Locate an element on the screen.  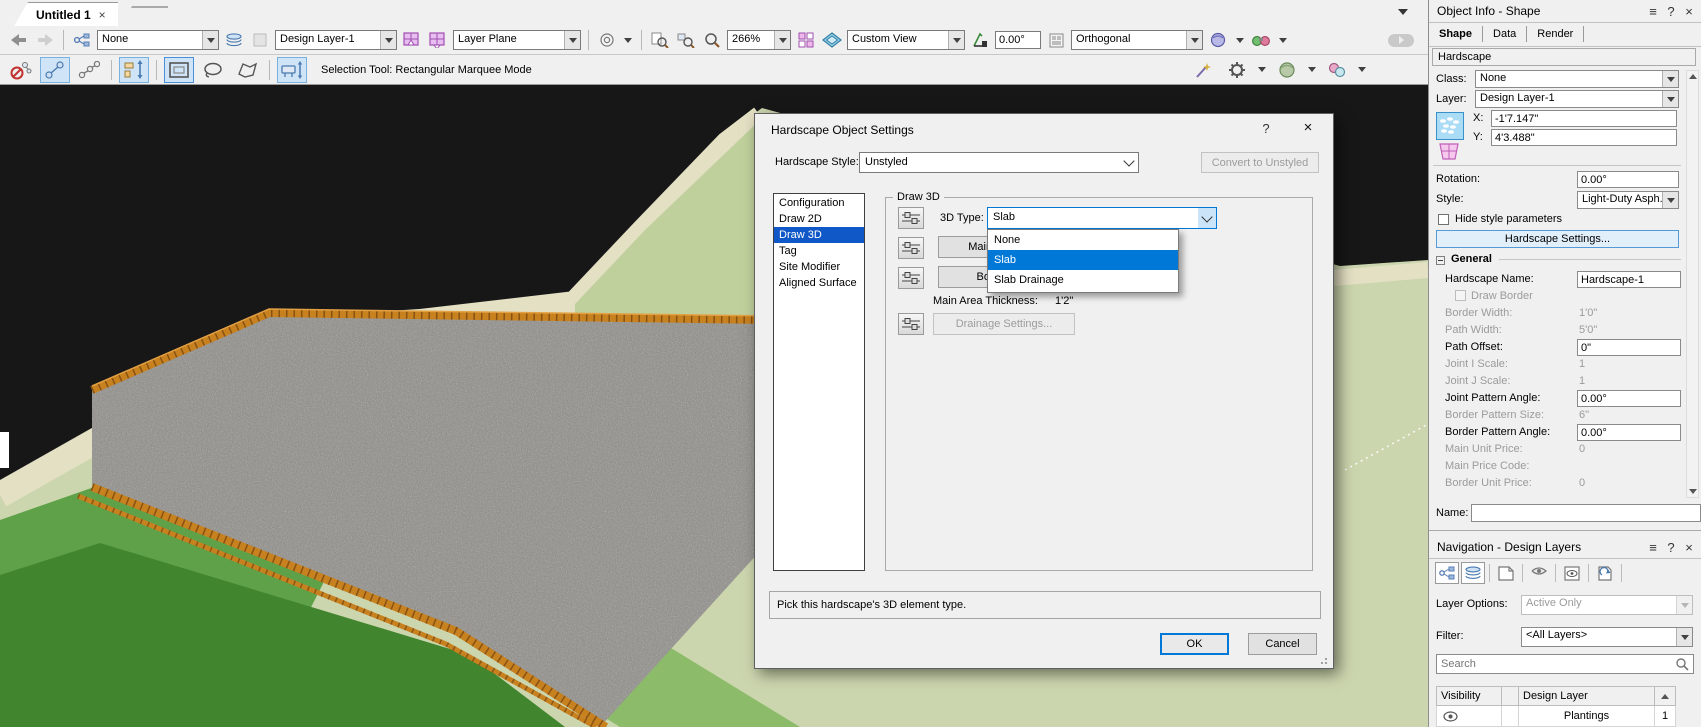
saved-views-camera-icon is located at coordinates (1539, 573).